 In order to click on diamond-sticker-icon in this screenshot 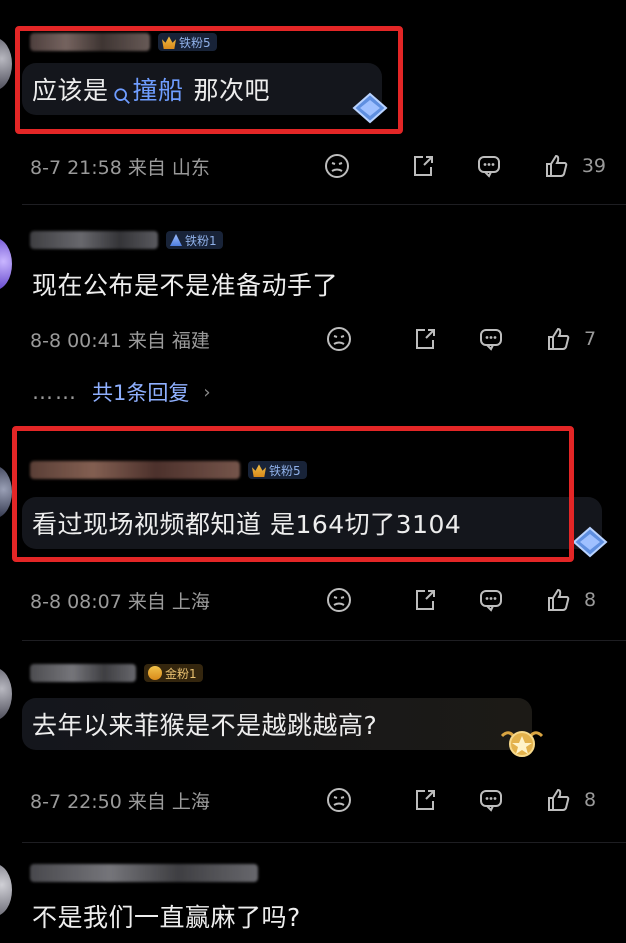, I will do `click(590, 542)`.